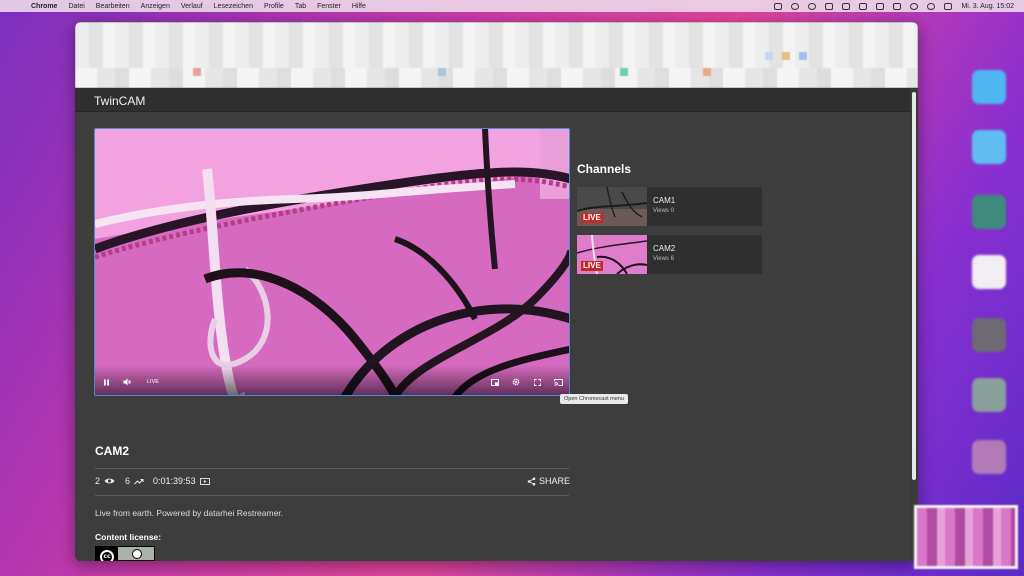 The height and width of the screenshot is (576, 1024). Describe the element at coordinates (846, 6) in the screenshot. I see `volume-icon` at that location.